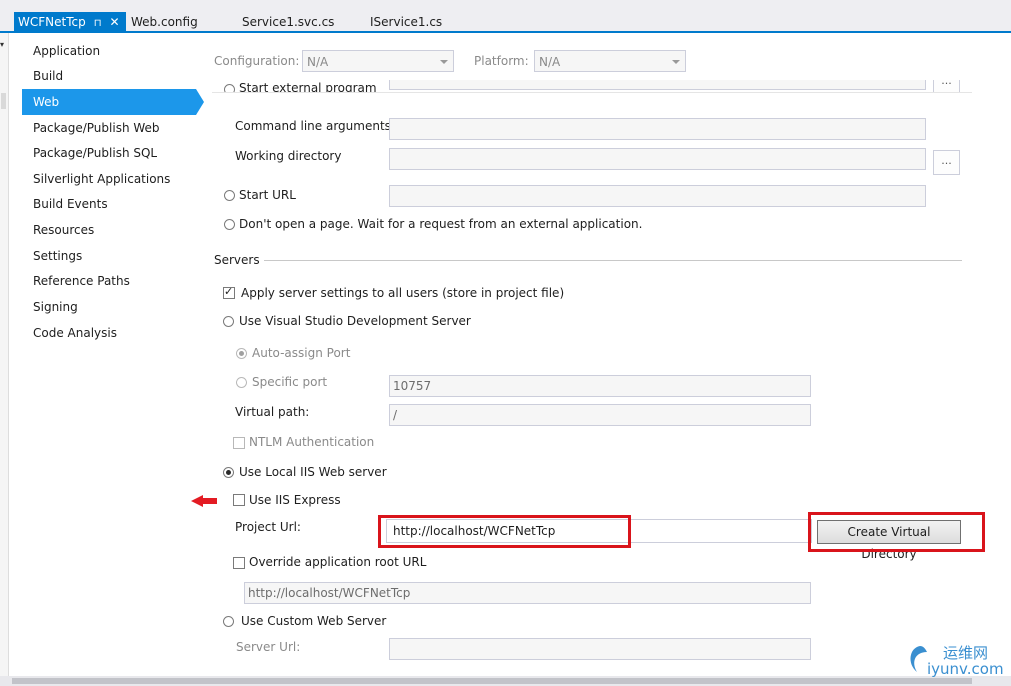 The height and width of the screenshot is (686, 1011). I want to click on horizontal-scrollbar, so click(505, 681).